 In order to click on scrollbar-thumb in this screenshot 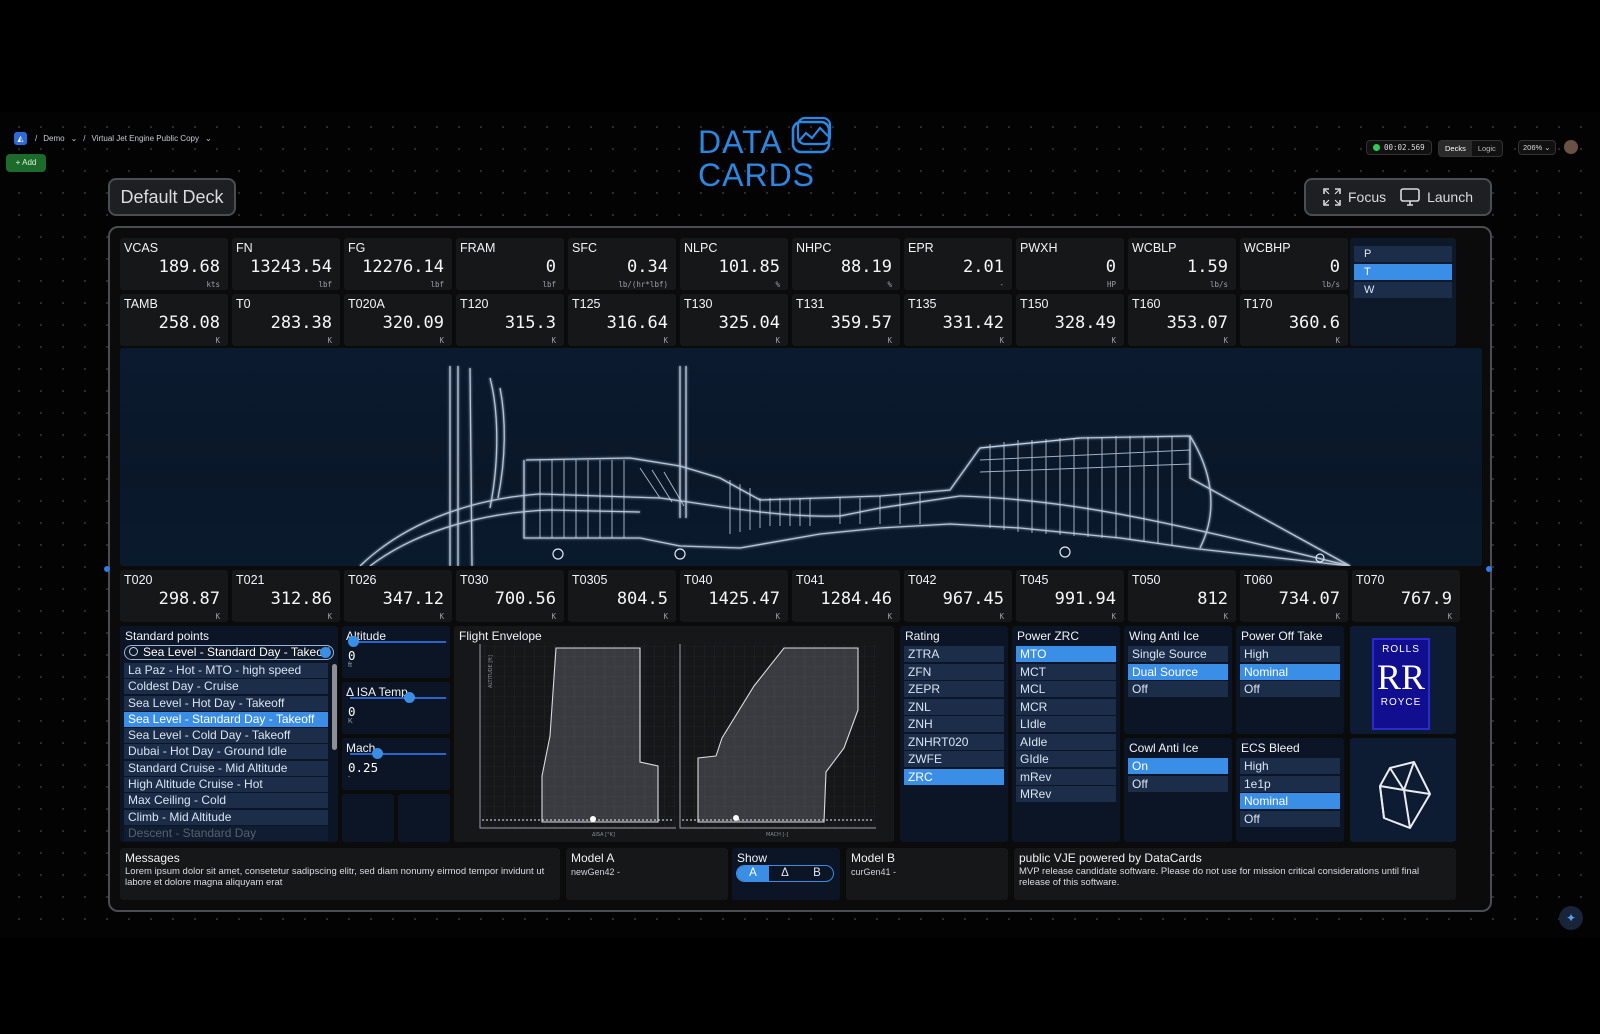, I will do `click(334, 707)`.